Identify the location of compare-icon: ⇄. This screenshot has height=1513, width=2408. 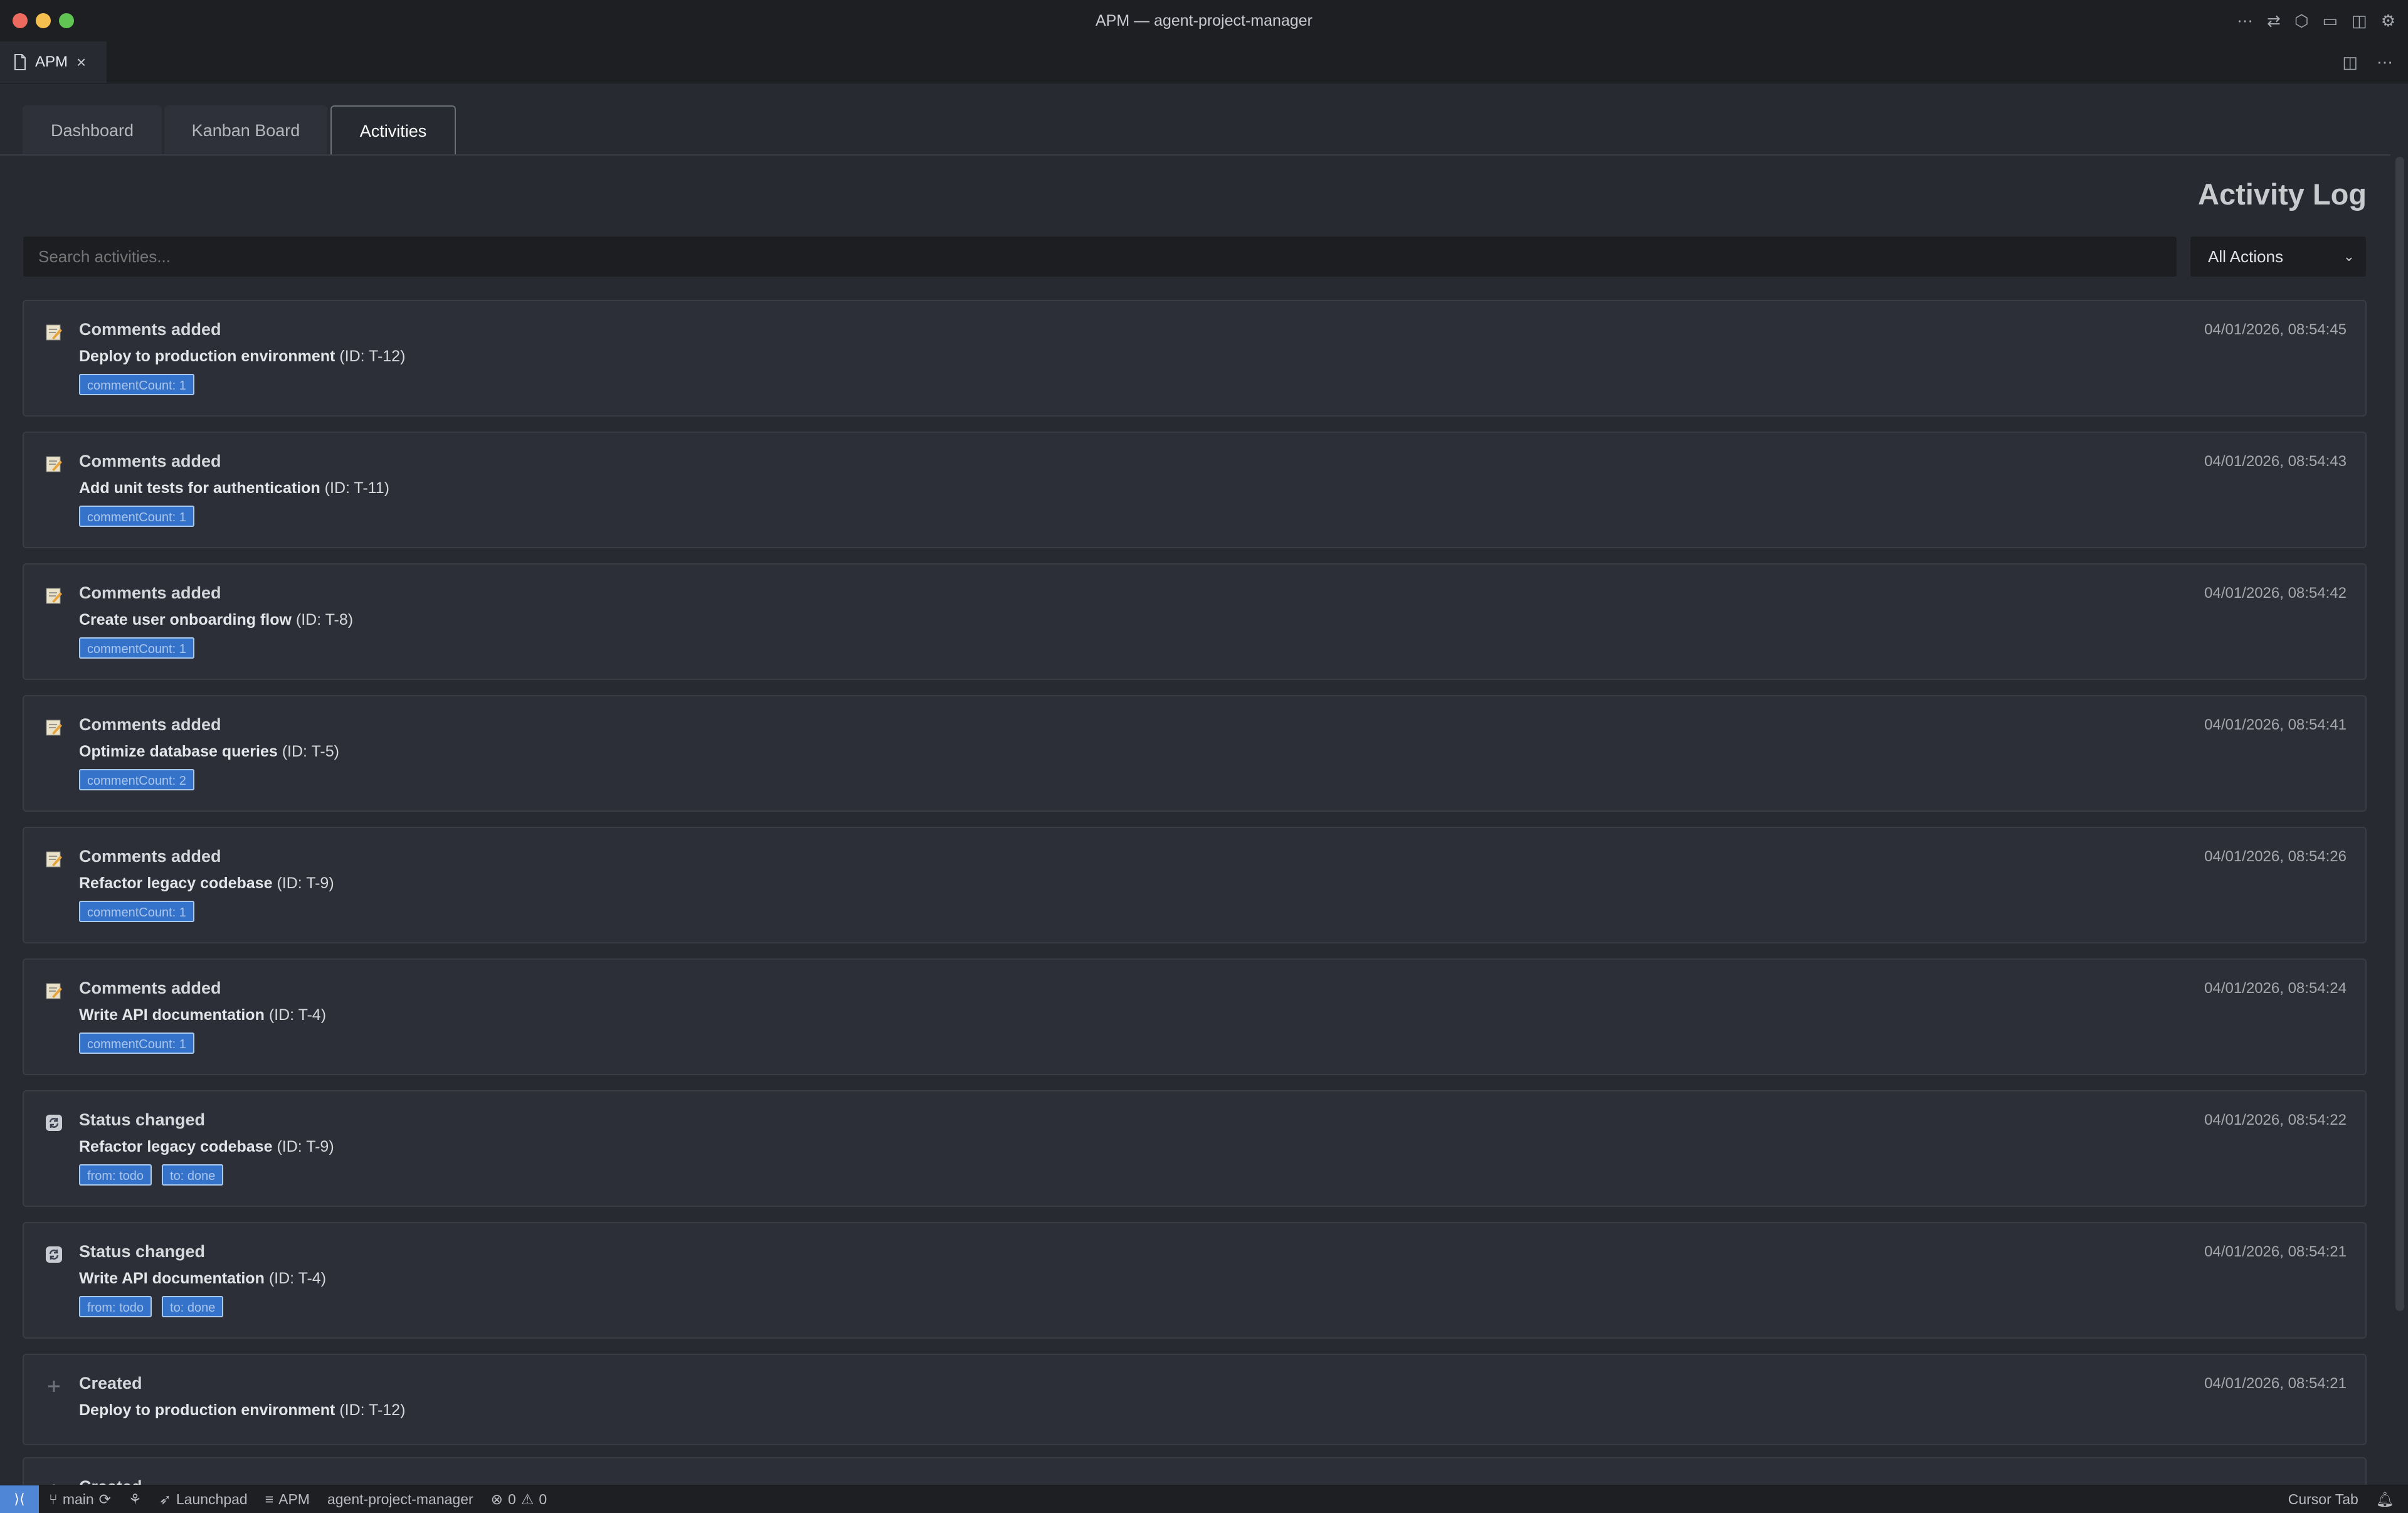
(2274, 21).